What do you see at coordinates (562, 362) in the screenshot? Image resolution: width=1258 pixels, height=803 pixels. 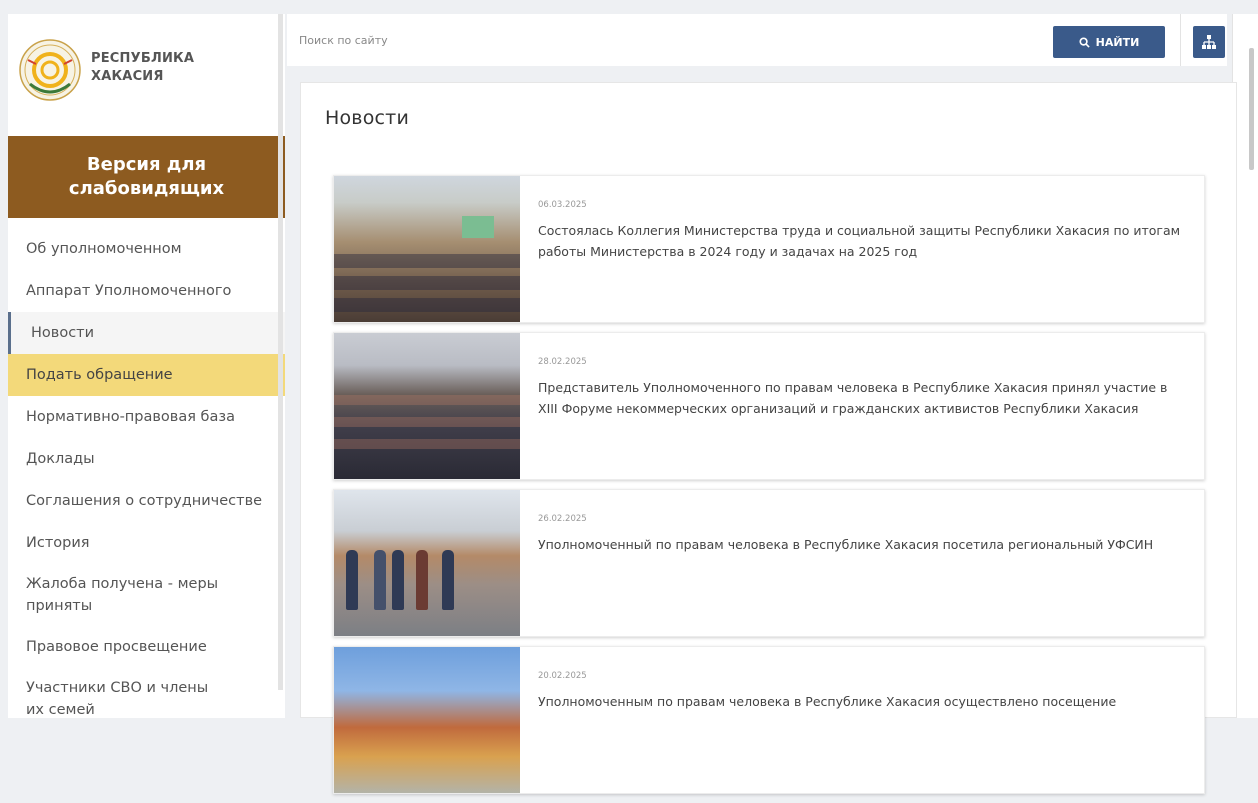 I see `news-date: 28.02.2025` at bounding box center [562, 362].